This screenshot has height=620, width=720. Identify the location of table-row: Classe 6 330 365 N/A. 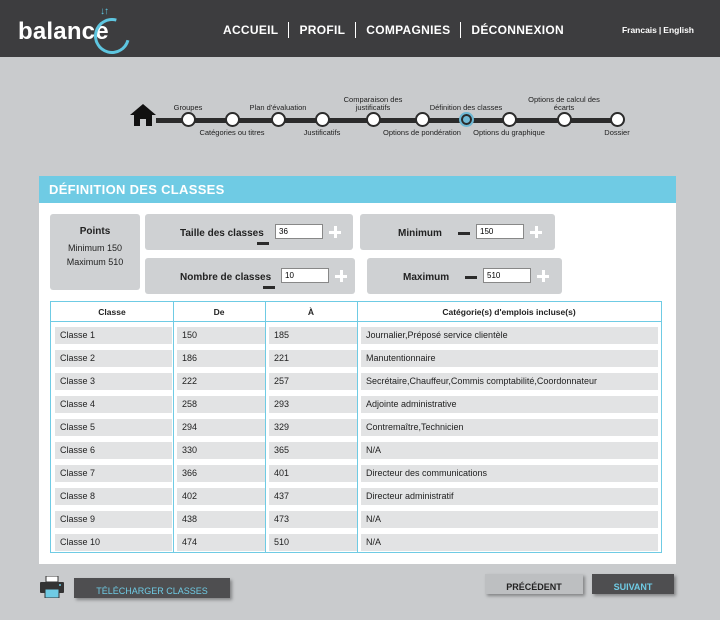
(356, 450).